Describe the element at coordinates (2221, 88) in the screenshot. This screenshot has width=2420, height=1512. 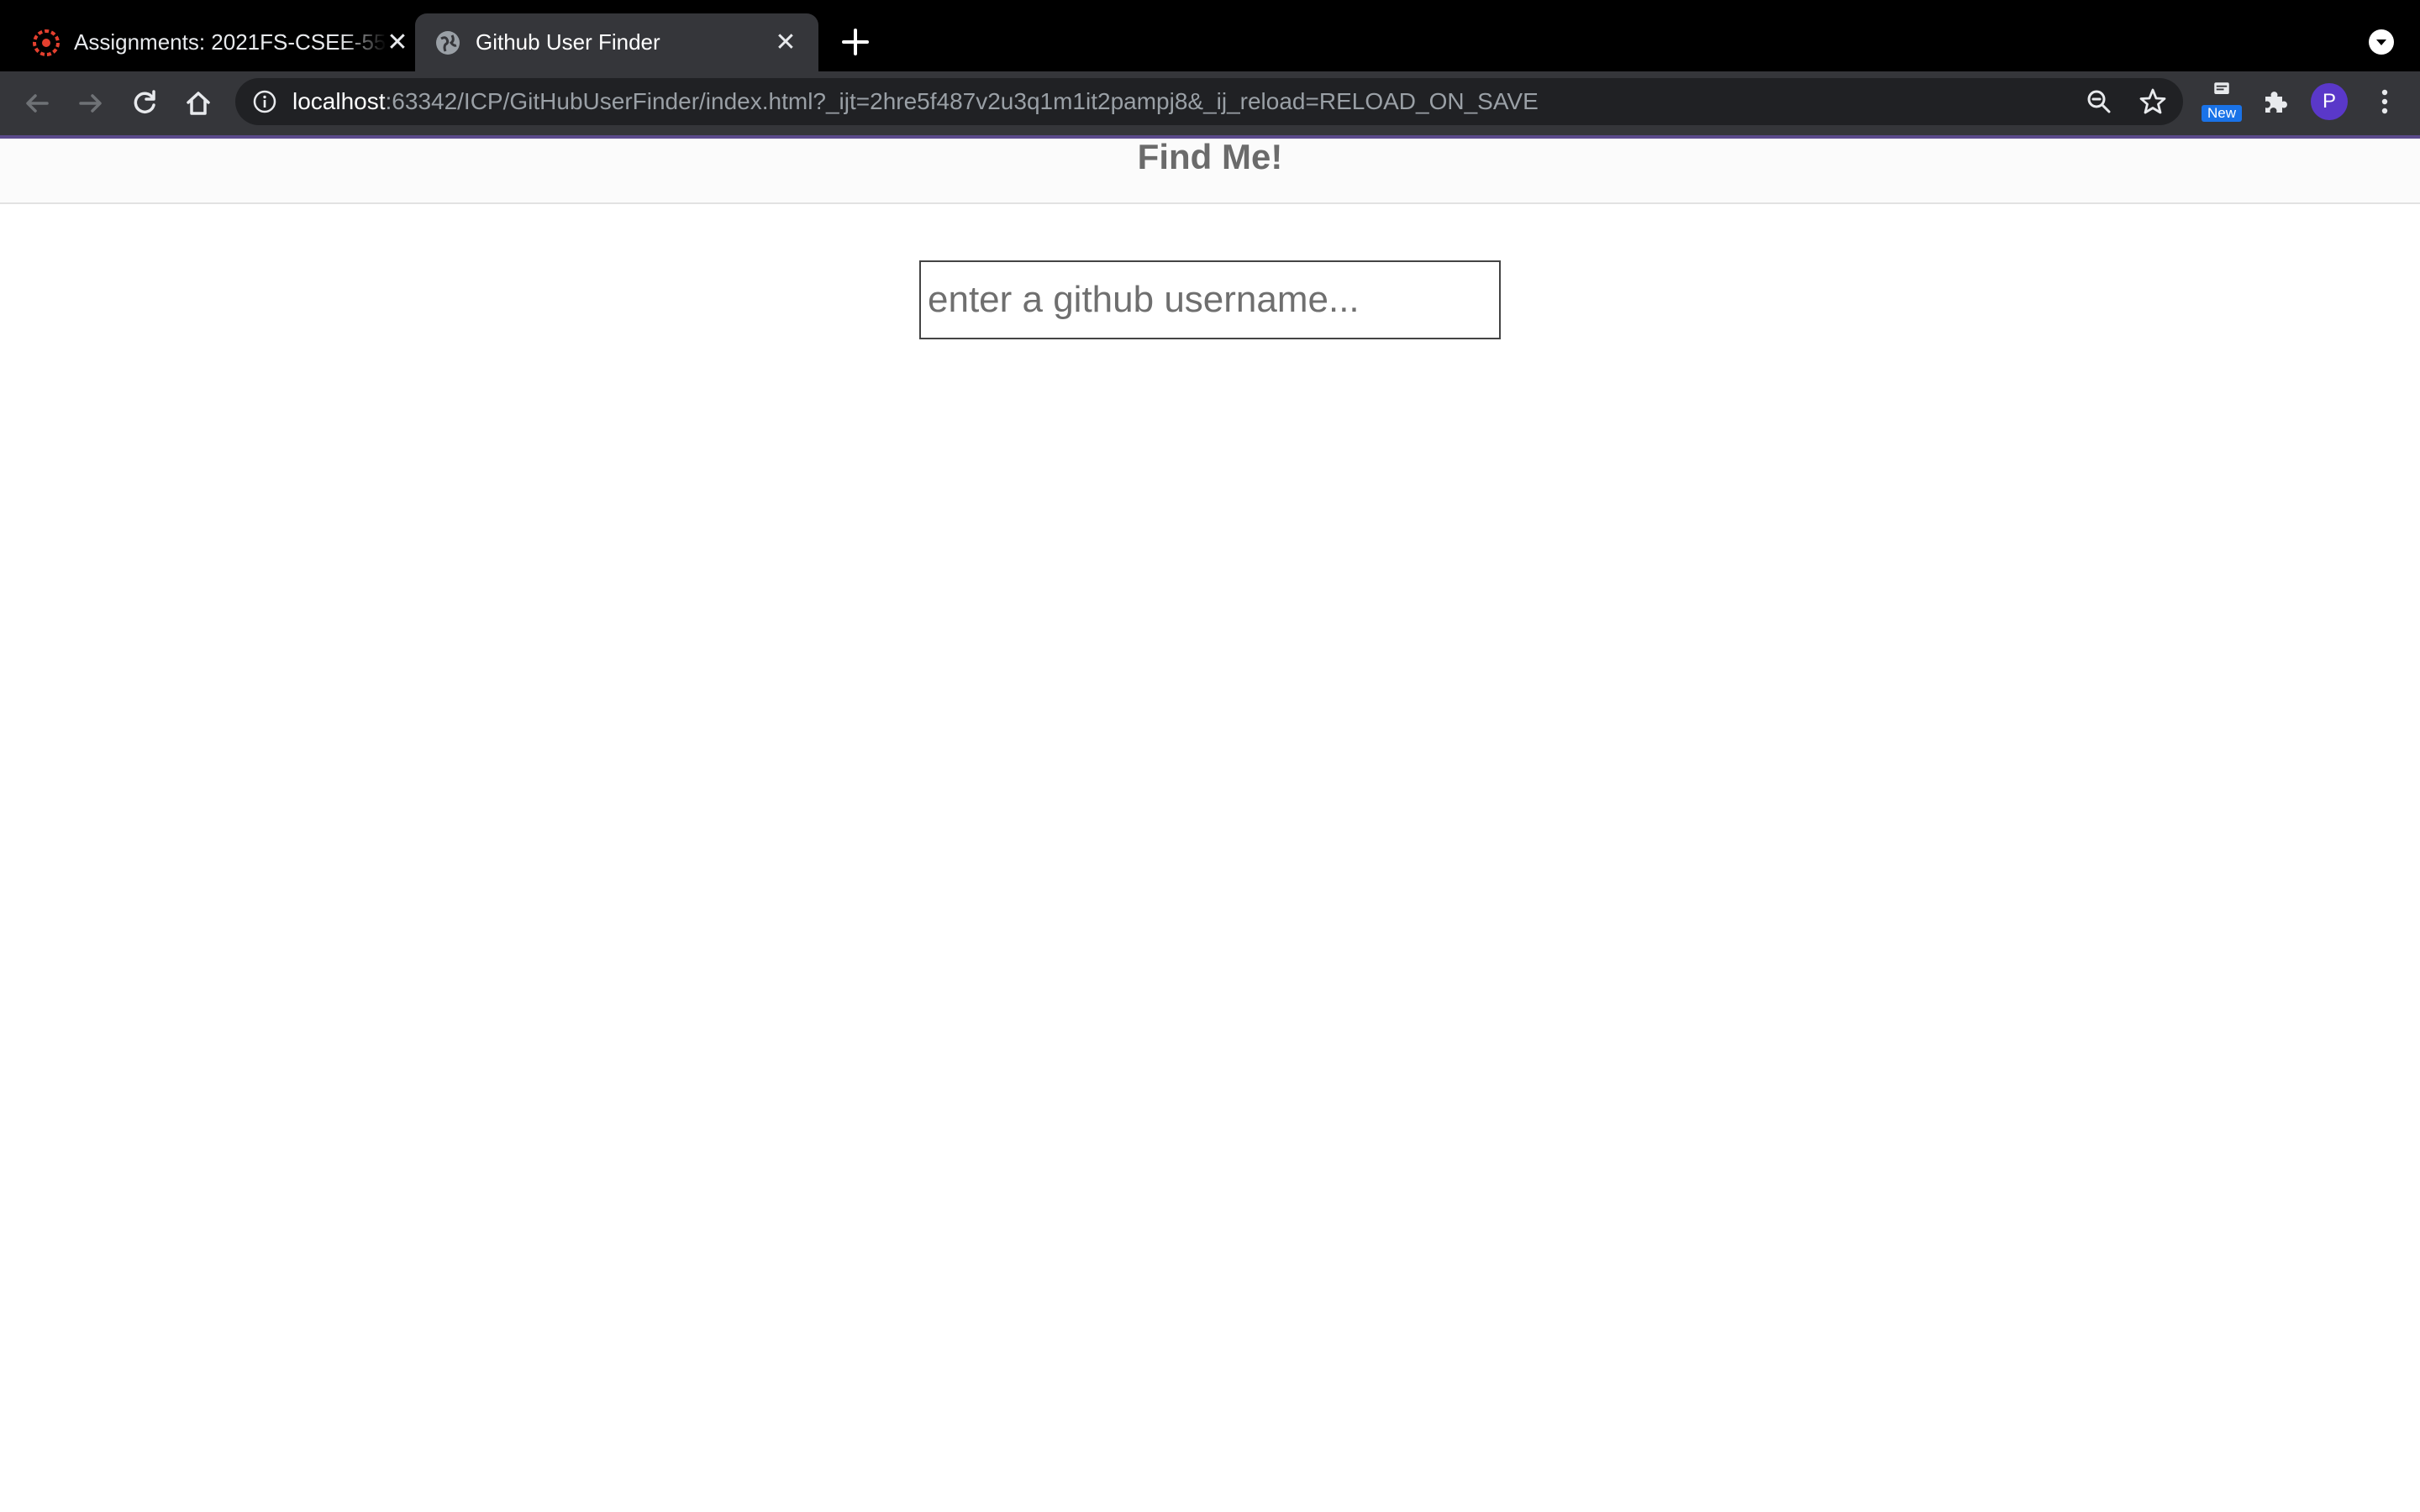
I see `extension-icon` at that location.